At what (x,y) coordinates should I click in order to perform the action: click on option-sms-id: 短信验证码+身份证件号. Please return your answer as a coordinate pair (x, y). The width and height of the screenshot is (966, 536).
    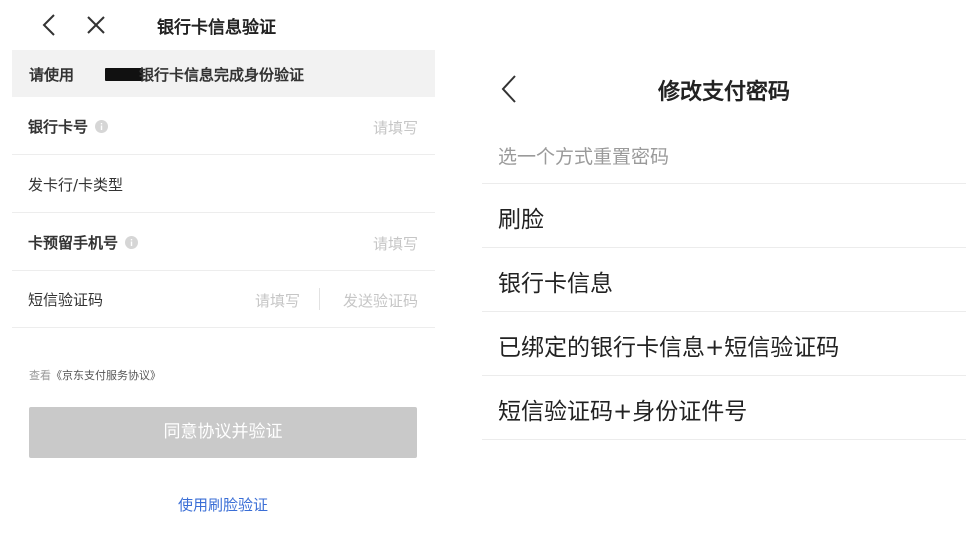
    Looking at the image, I should click on (724, 408).